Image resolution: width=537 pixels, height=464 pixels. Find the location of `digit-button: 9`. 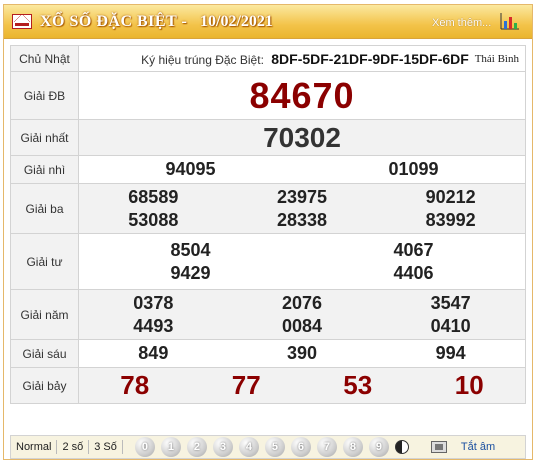

digit-button: 9 is located at coordinates (378, 447).